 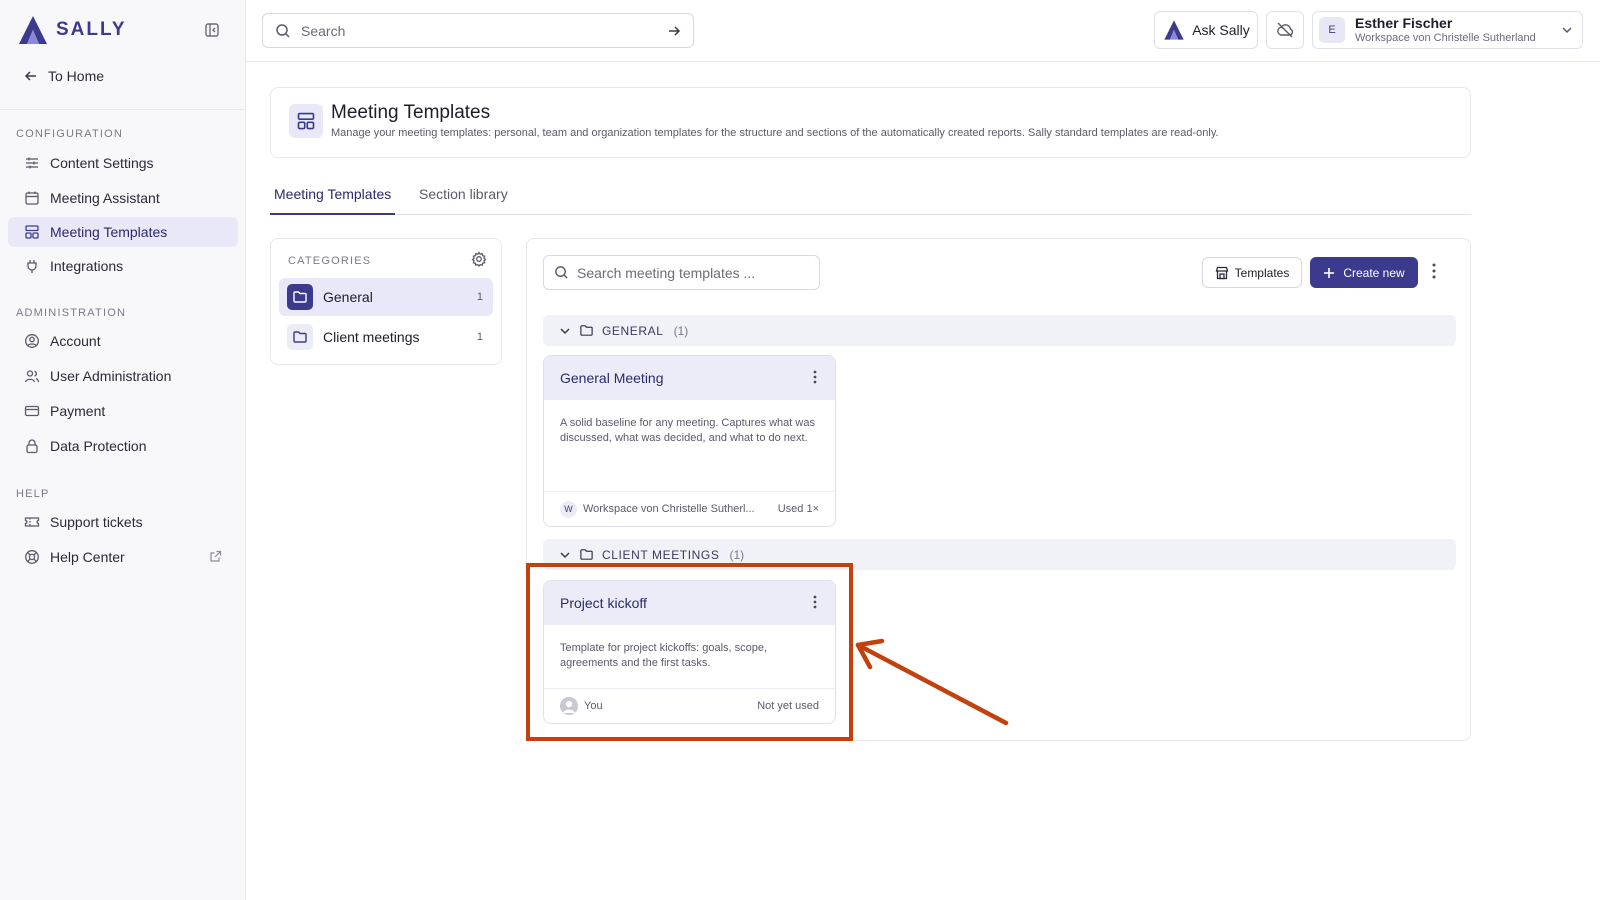 I want to click on user-avatar-icon, so click(x=569, y=706).